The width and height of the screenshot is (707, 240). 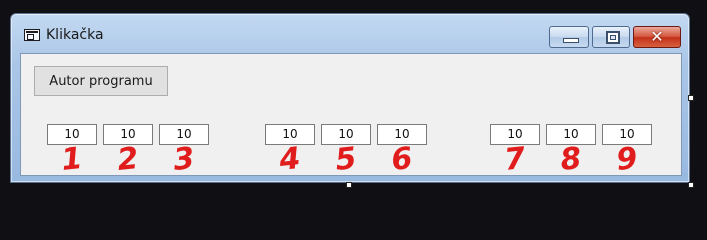 I want to click on annotation-label-2: 2, so click(x=128, y=159).